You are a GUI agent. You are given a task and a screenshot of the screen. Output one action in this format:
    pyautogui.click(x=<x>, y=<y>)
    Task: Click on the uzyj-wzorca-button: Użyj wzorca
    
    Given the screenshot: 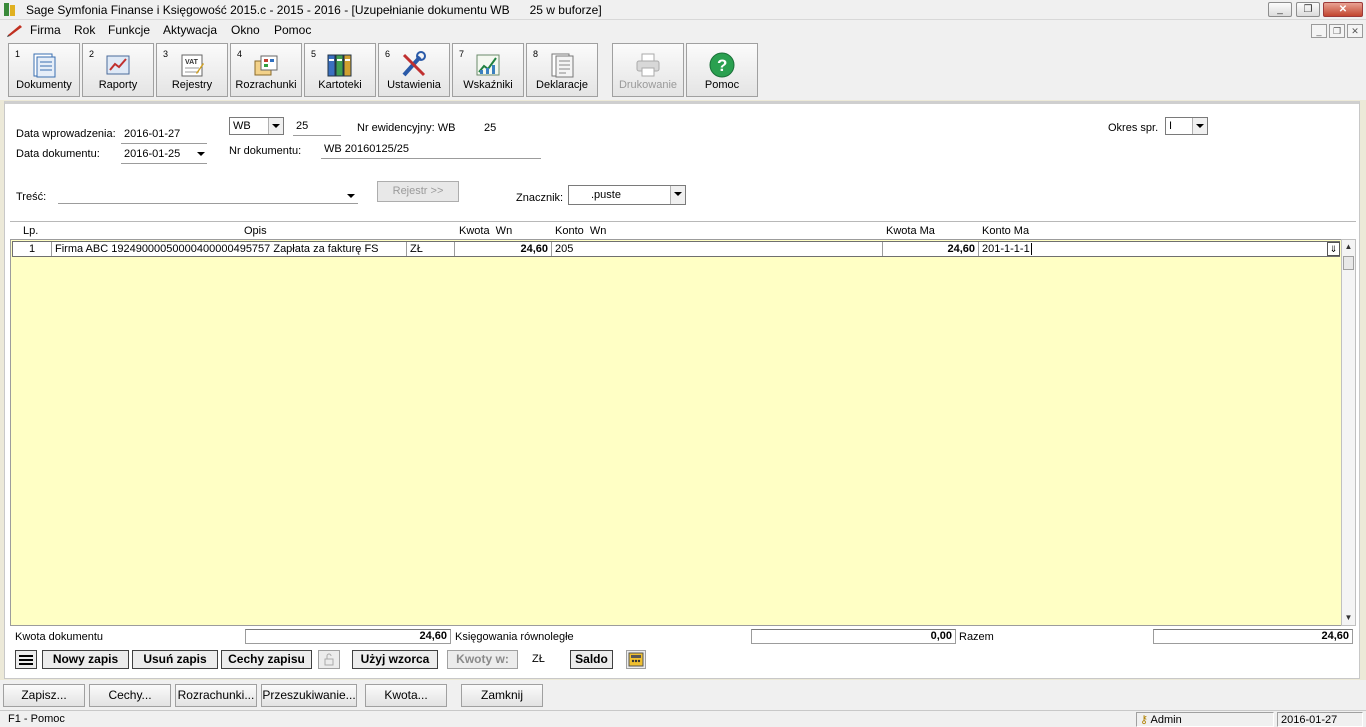 What is the action you would take?
    pyautogui.click(x=395, y=659)
    